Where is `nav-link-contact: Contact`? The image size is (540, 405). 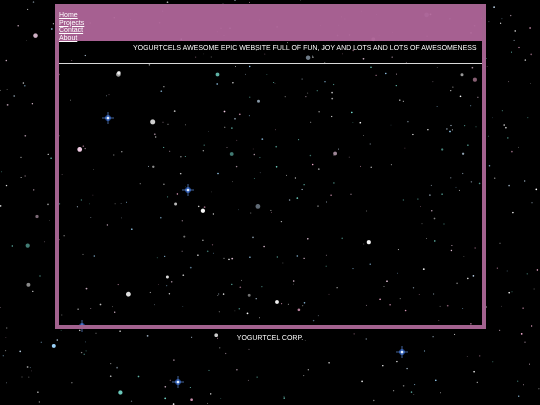
nav-link-contact: Contact is located at coordinates (71, 31).